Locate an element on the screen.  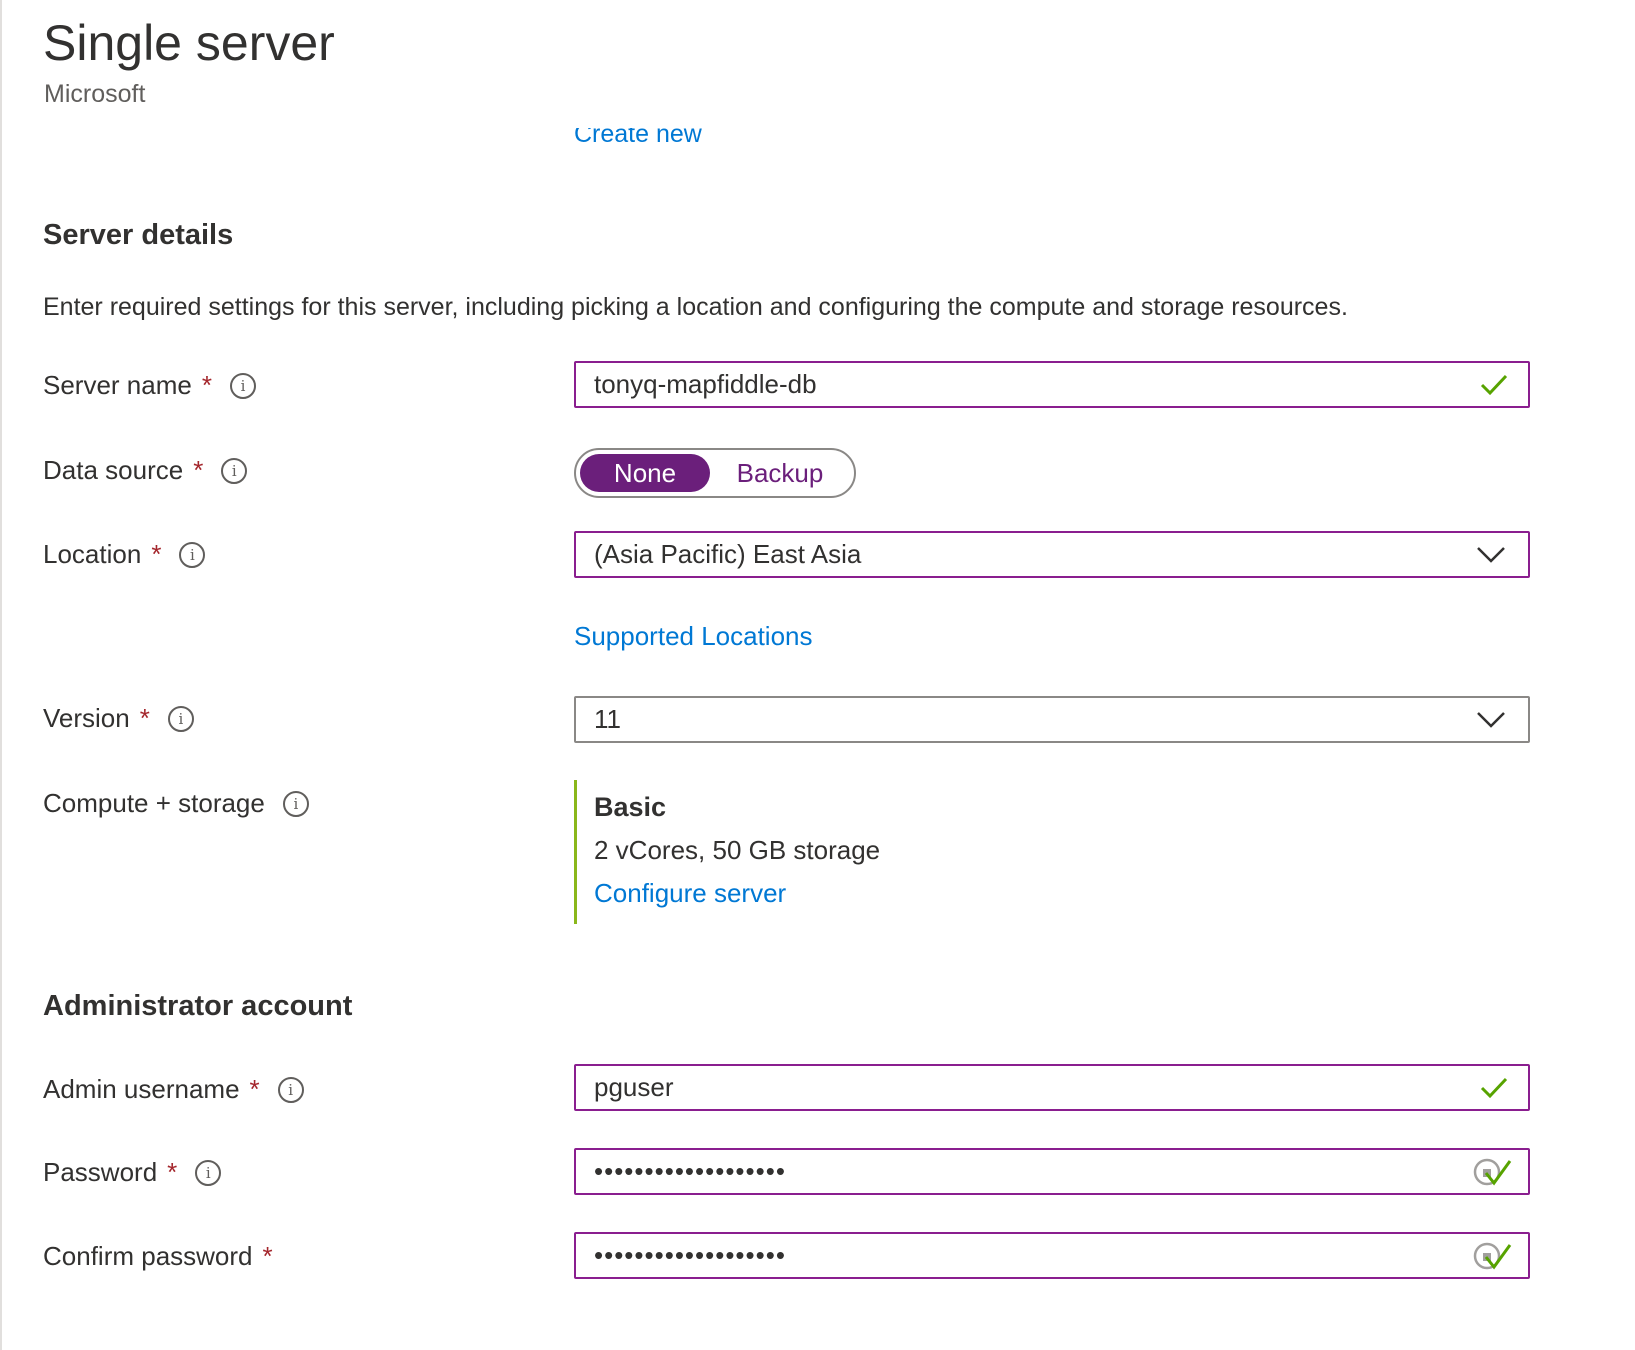
password-value: ••••••••••••••••••• is located at coordinates (690, 1171).